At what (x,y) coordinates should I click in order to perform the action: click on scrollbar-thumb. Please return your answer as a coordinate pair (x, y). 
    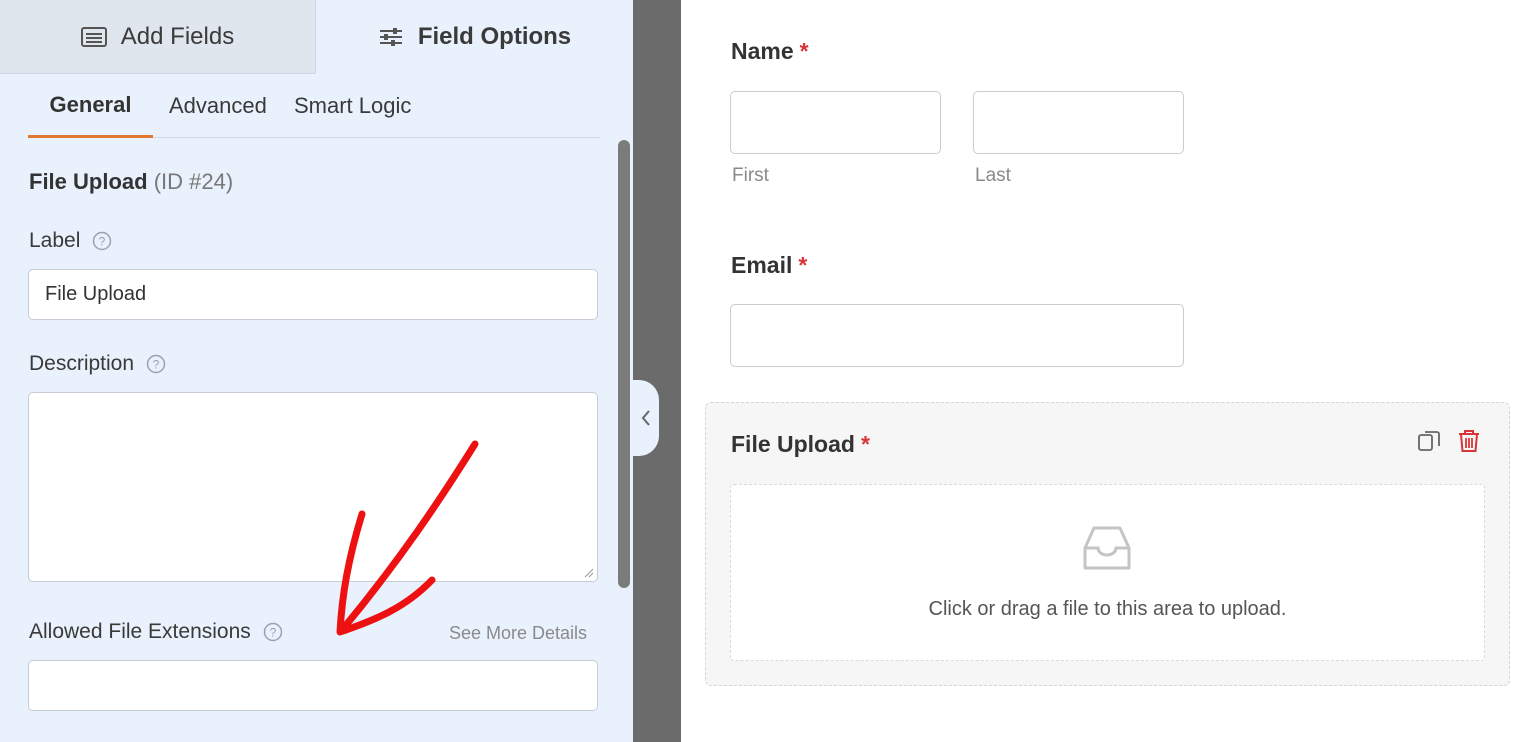
    Looking at the image, I should click on (624, 364).